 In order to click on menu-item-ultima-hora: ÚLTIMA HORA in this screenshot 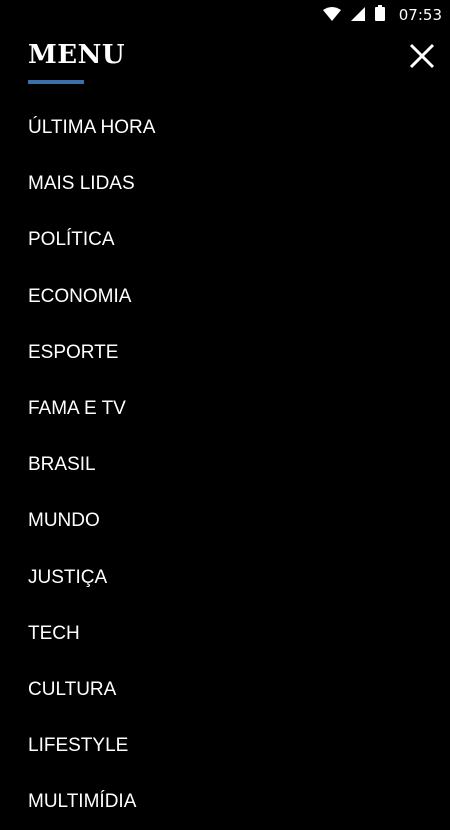, I will do `click(225, 128)`.